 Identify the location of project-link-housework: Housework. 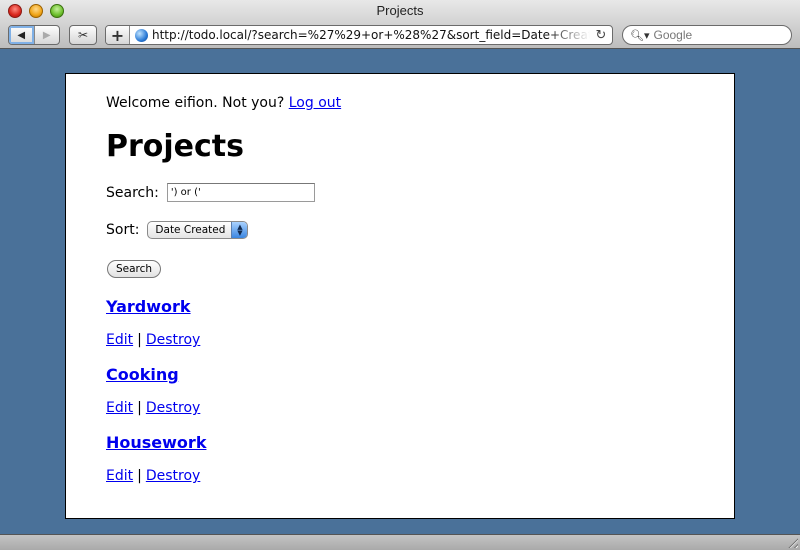
(156, 442).